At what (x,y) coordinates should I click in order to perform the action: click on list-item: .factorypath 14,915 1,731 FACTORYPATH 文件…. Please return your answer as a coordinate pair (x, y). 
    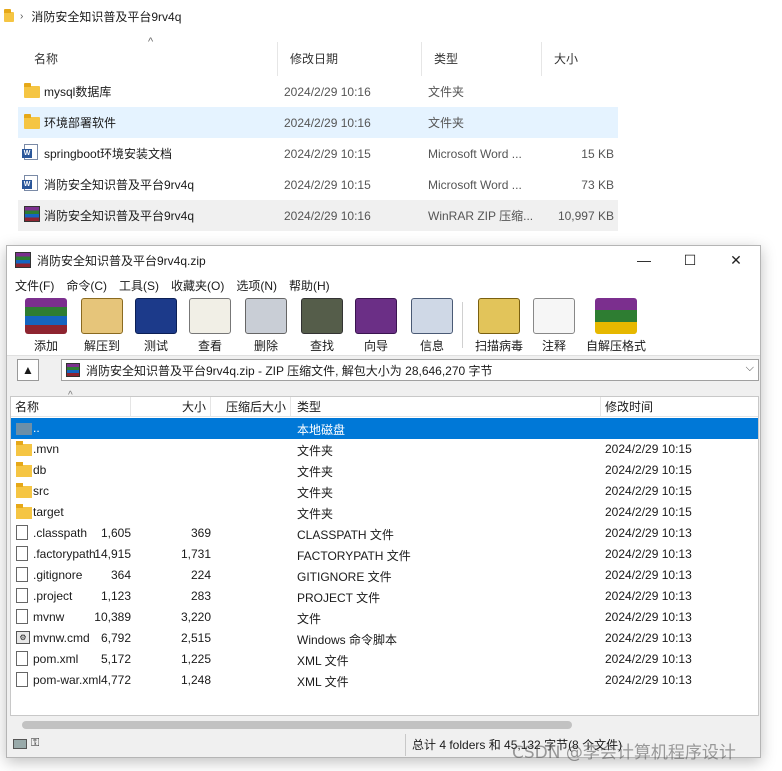
    Looking at the image, I should click on (384, 554).